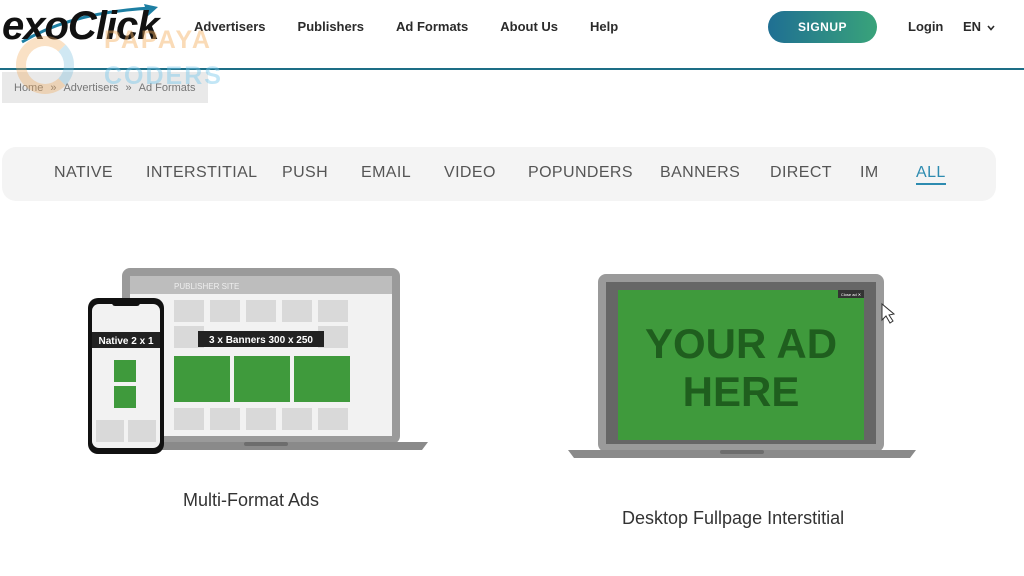 The width and height of the screenshot is (1024, 576). I want to click on chevron-down-icon, so click(991, 28).